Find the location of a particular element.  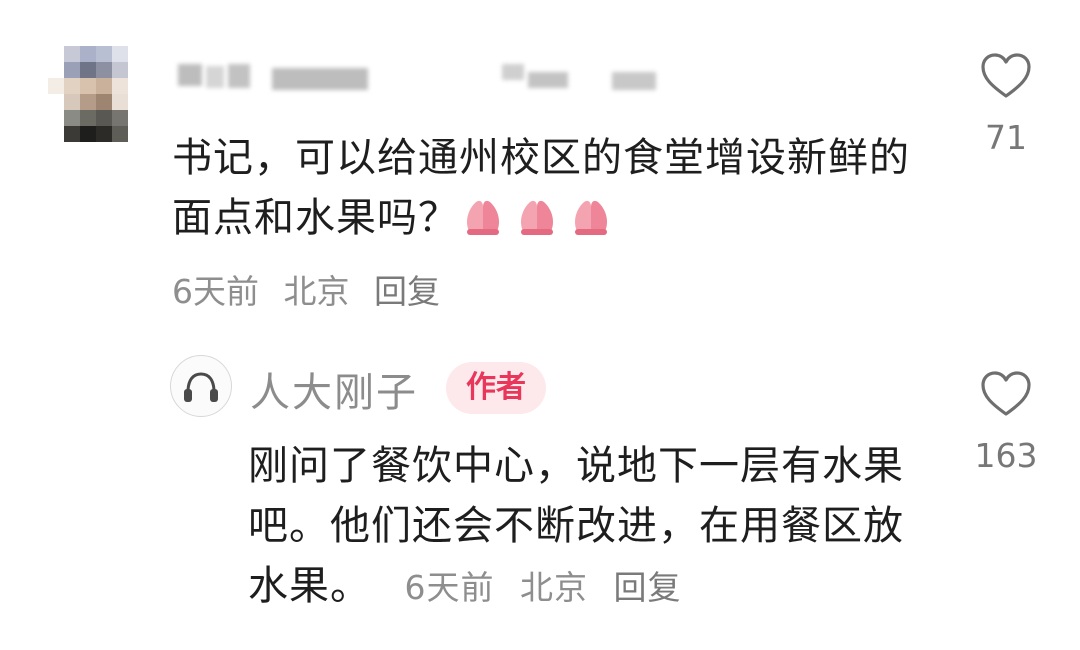

praying-hands-icon is located at coordinates (541, 223).